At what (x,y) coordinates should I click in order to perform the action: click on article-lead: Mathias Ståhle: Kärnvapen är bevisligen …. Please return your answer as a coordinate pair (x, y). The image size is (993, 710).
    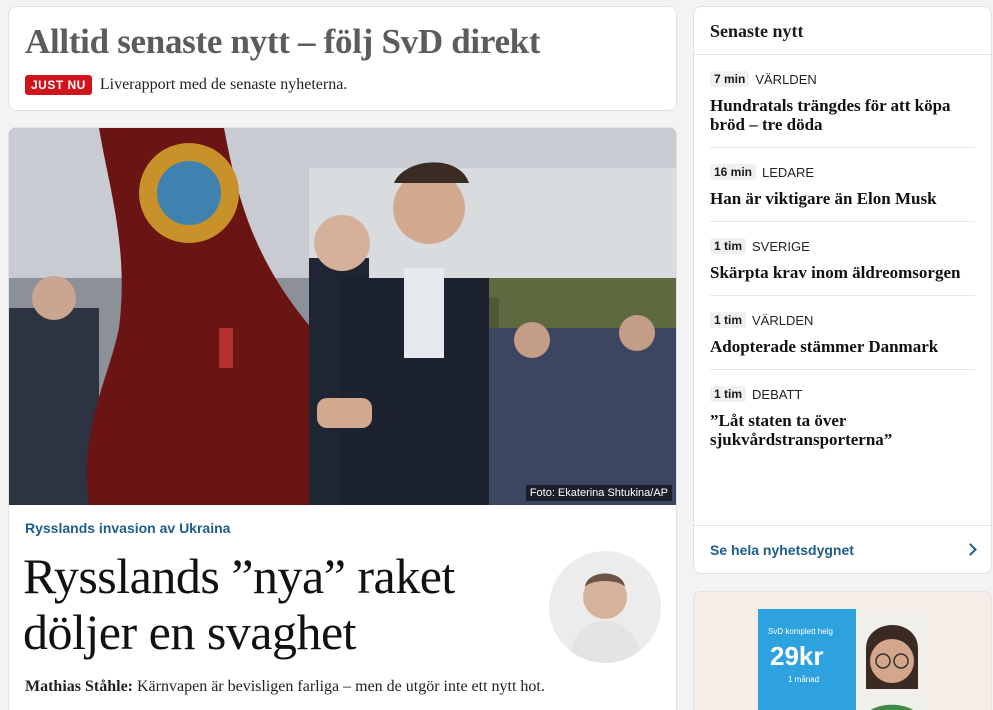
    Looking at the image, I should click on (285, 687).